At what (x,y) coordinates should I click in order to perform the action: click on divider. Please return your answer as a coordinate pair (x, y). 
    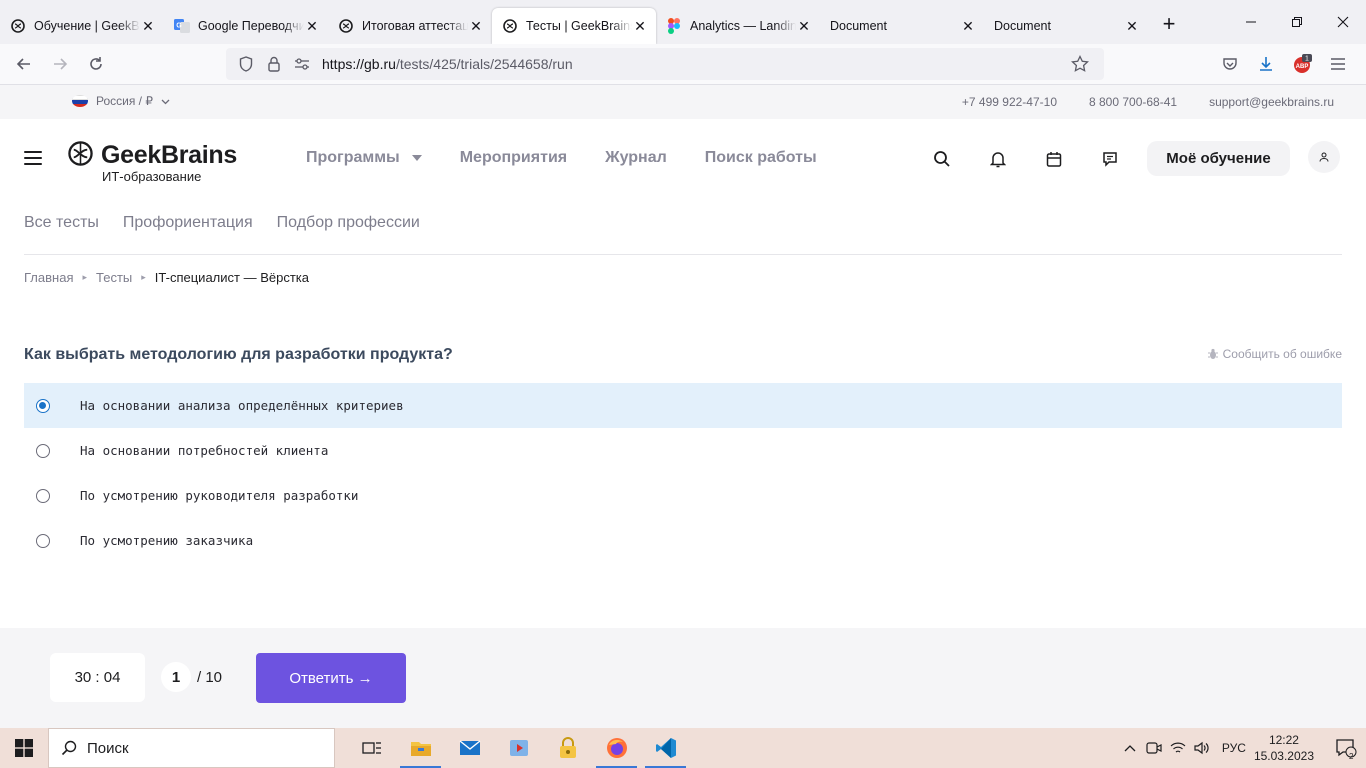
    Looking at the image, I should click on (683, 254).